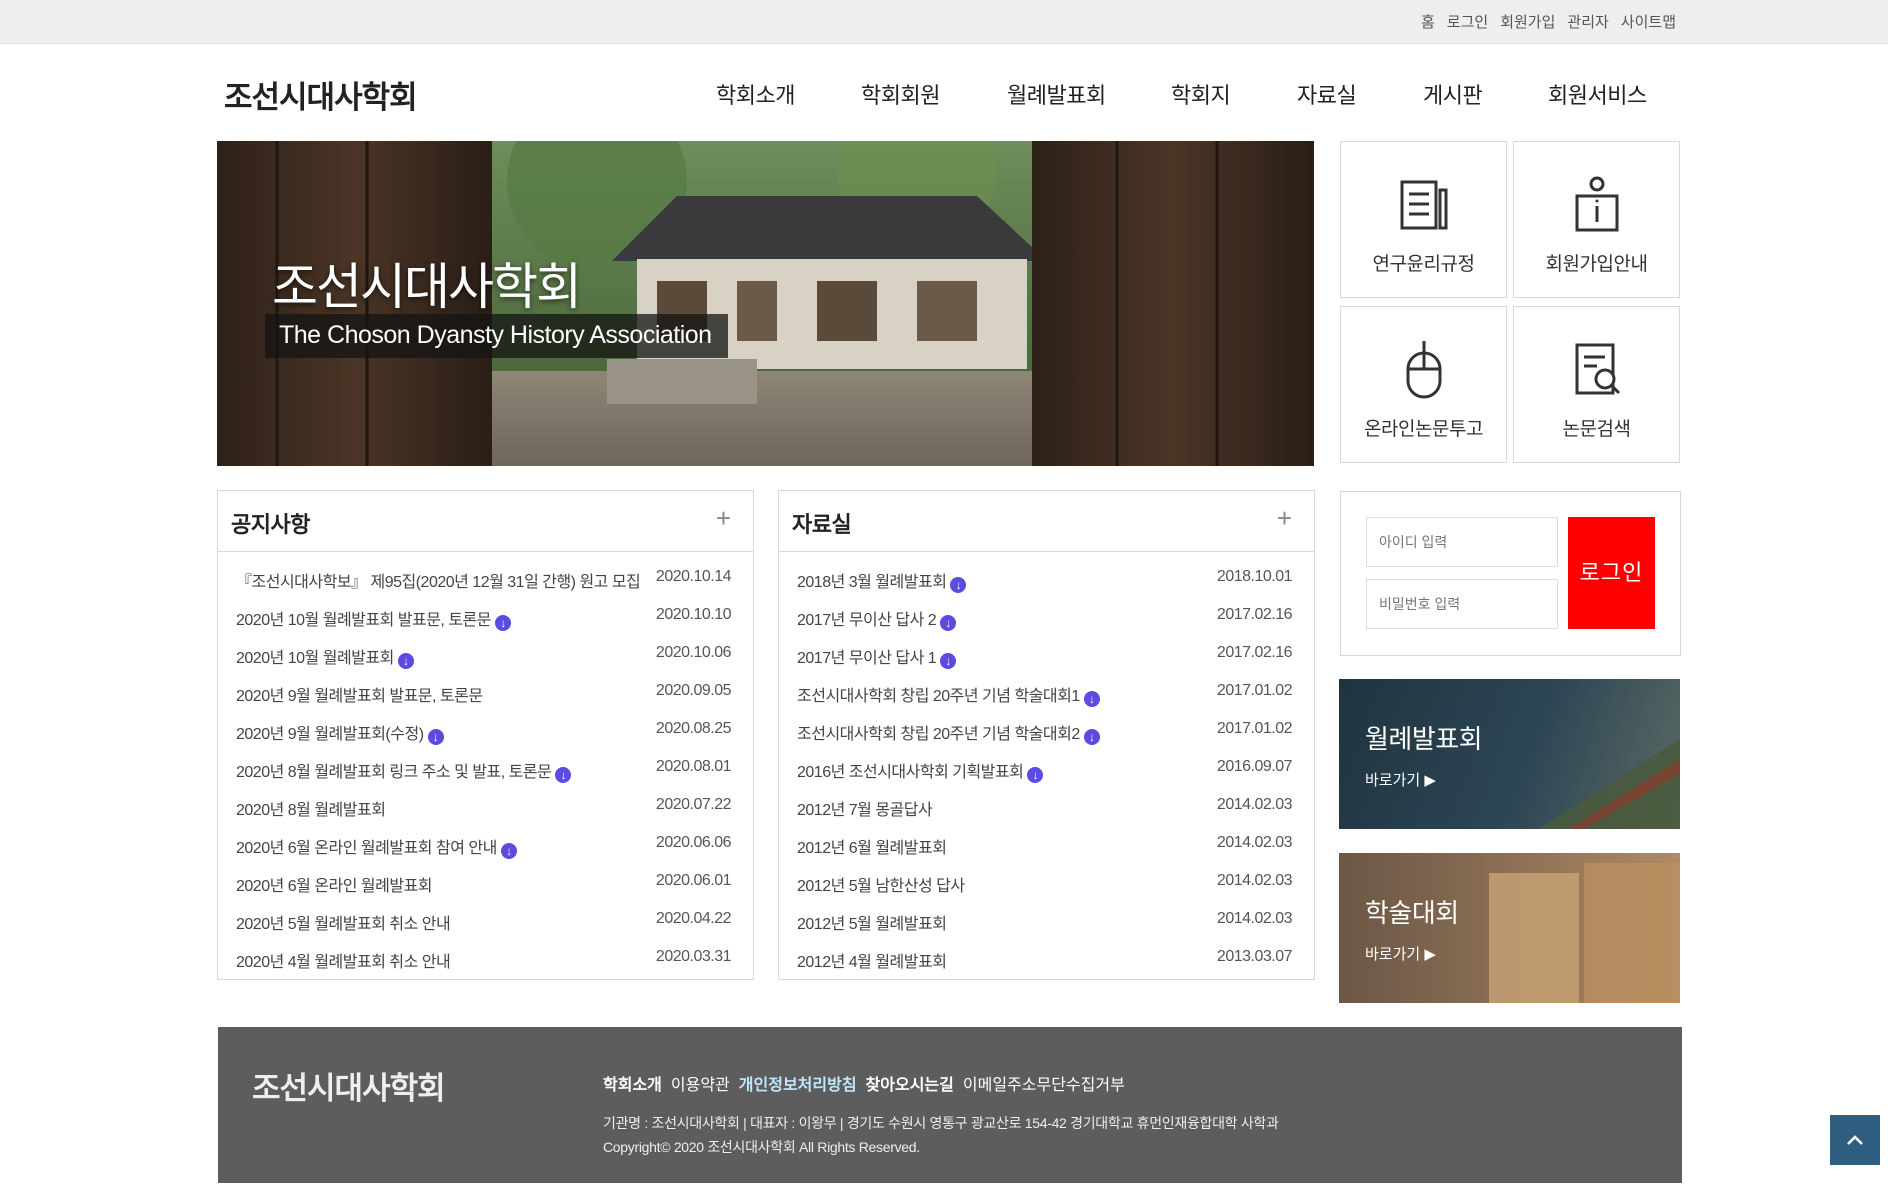 The width and height of the screenshot is (1888, 1184). What do you see at coordinates (1462, 604) in the screenshot?
I see `password-input` at bounding box center [1462, 604].